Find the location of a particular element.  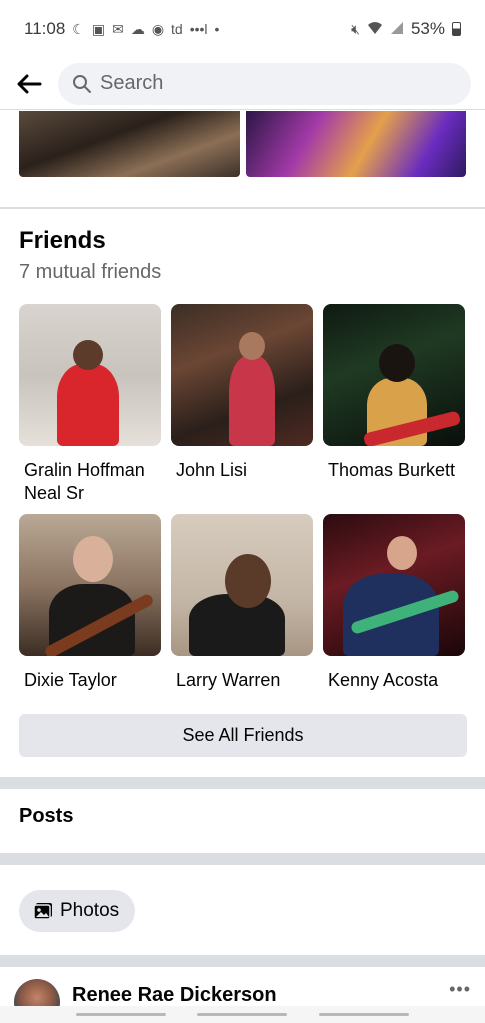

cell-signal-icon is located at coordinates (397, 29).